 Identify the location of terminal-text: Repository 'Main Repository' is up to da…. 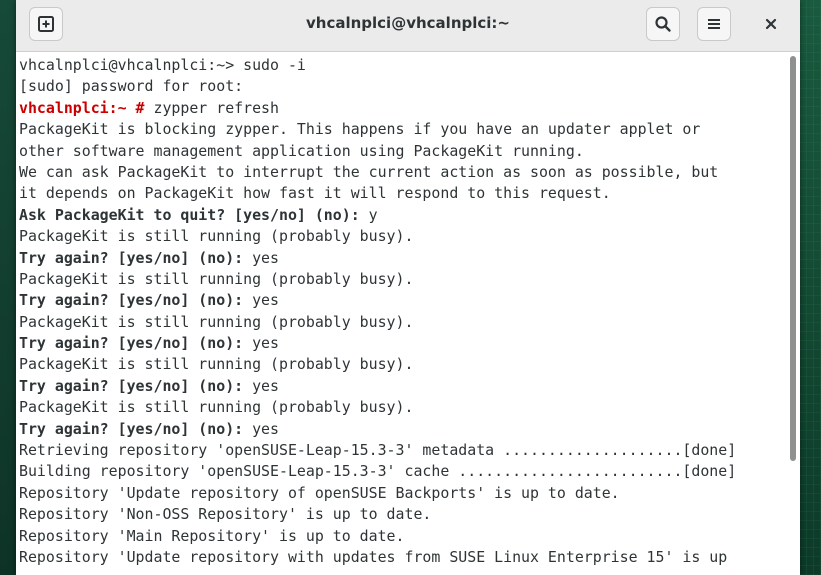
(212, 535).